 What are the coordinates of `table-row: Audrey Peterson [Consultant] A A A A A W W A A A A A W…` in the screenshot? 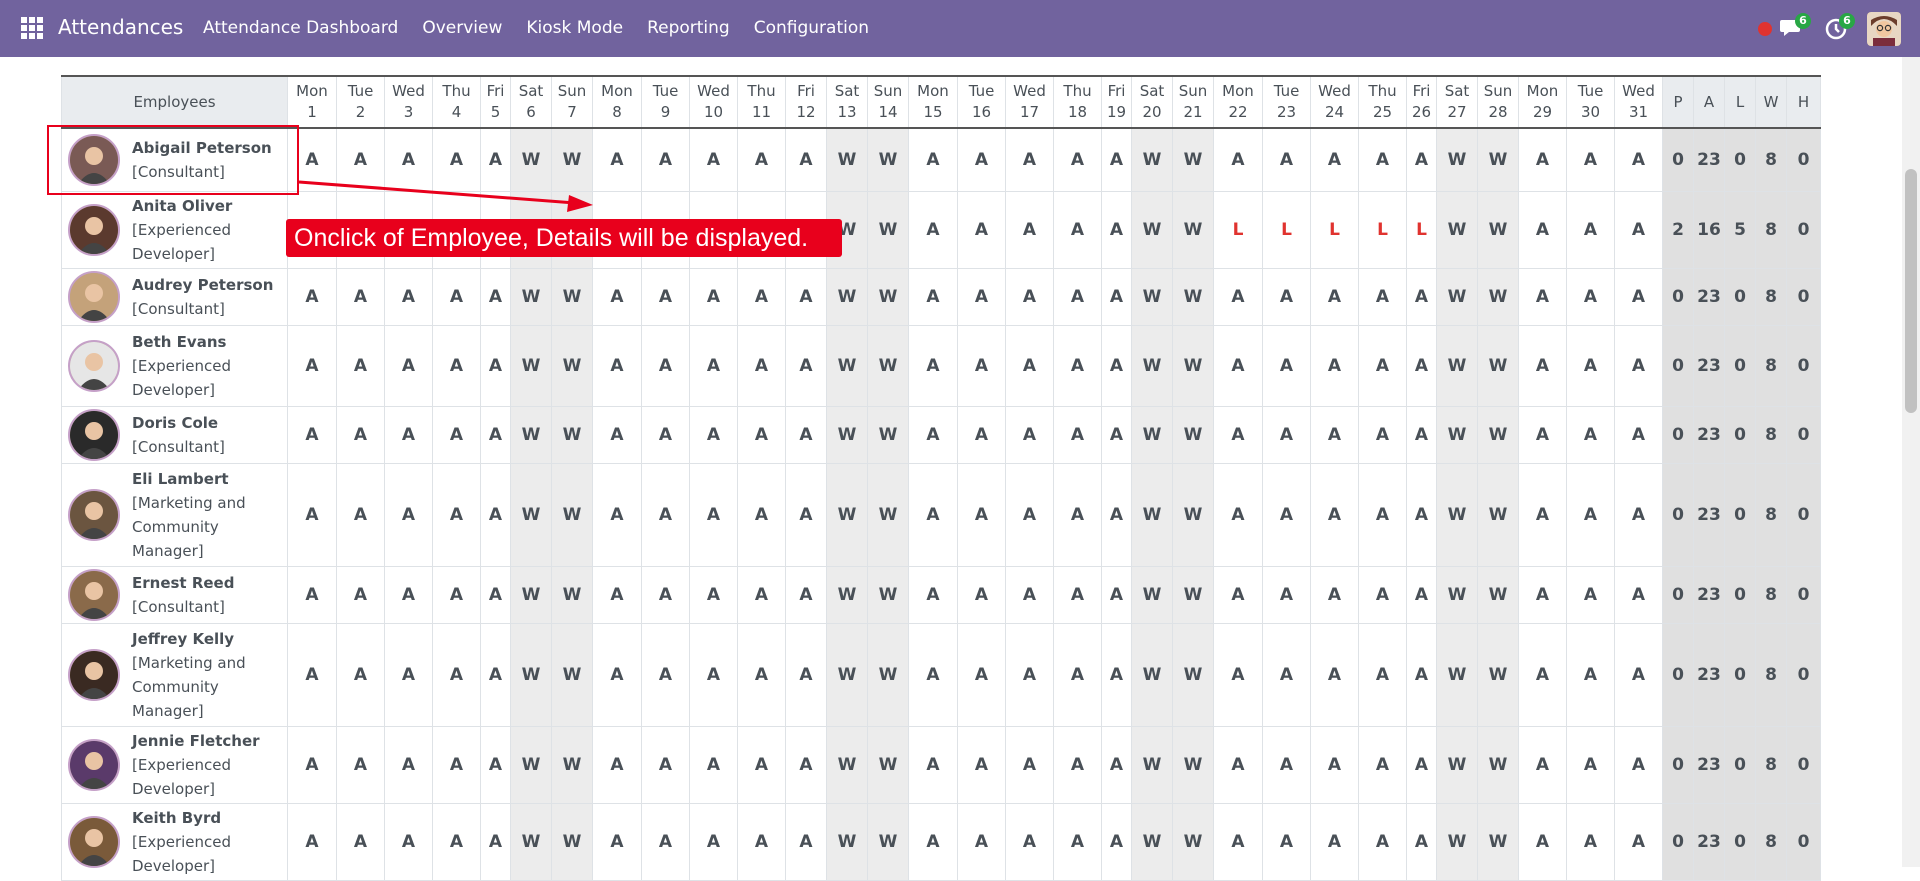 It's located at (941, 296).